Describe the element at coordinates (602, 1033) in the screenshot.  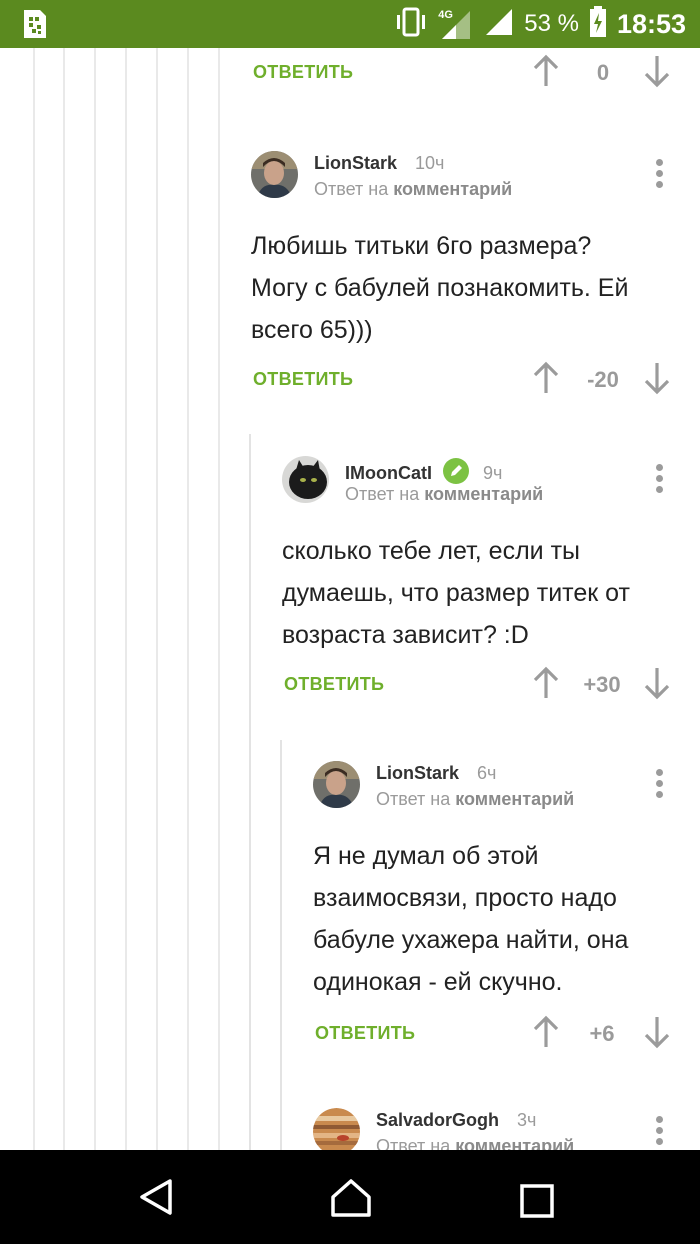
I see `comment-score: +6` at that location.